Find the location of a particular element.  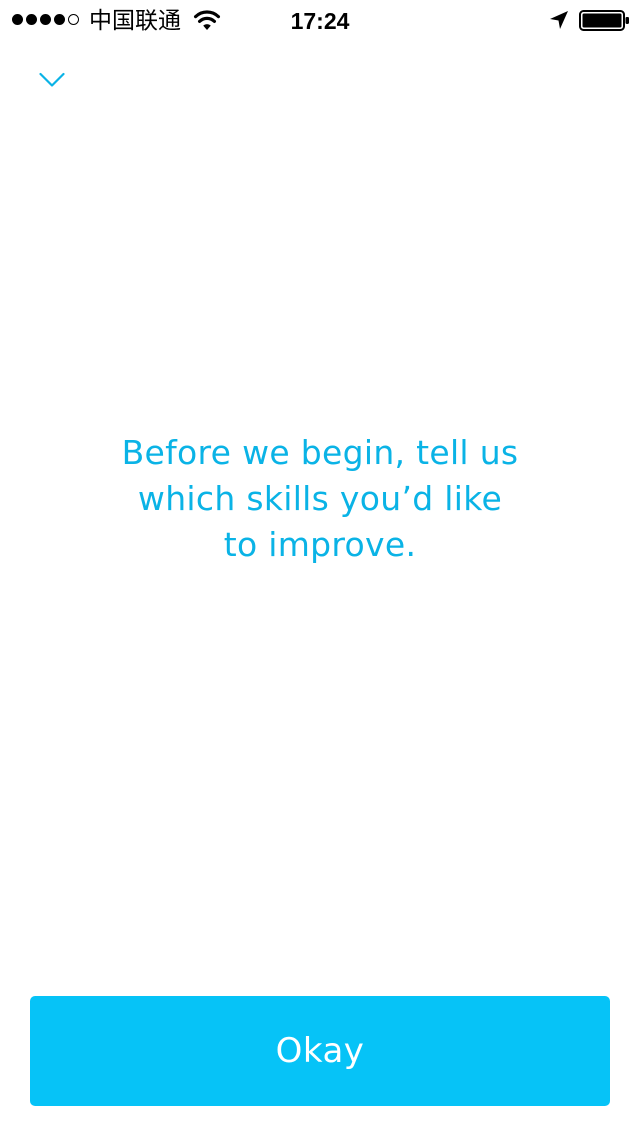

status-time: 17:24 is located at coordinates (320, 21).